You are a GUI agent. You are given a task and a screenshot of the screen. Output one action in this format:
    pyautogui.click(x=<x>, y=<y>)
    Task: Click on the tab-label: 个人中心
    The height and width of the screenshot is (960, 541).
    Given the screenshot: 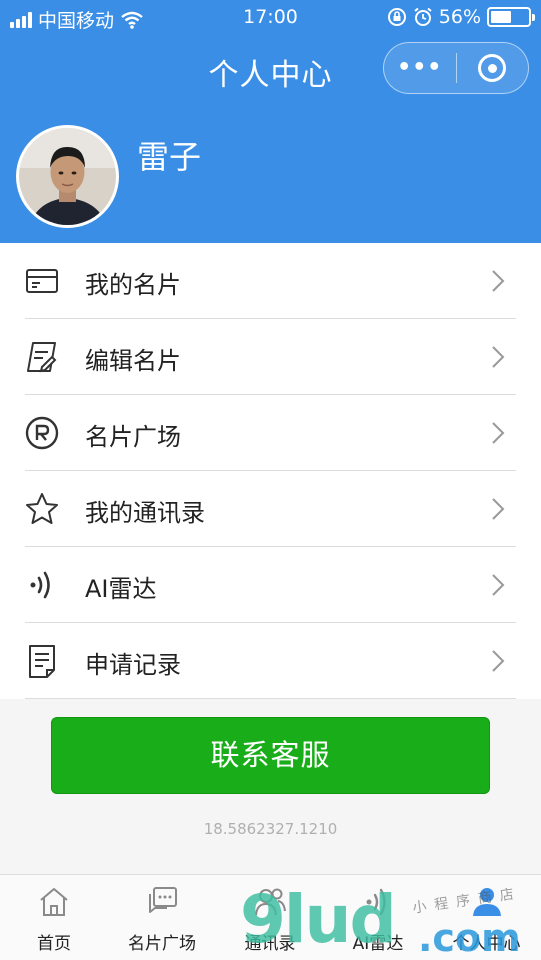 What is the action you would take?
    pyautogui.click(x=486, y=944)
    